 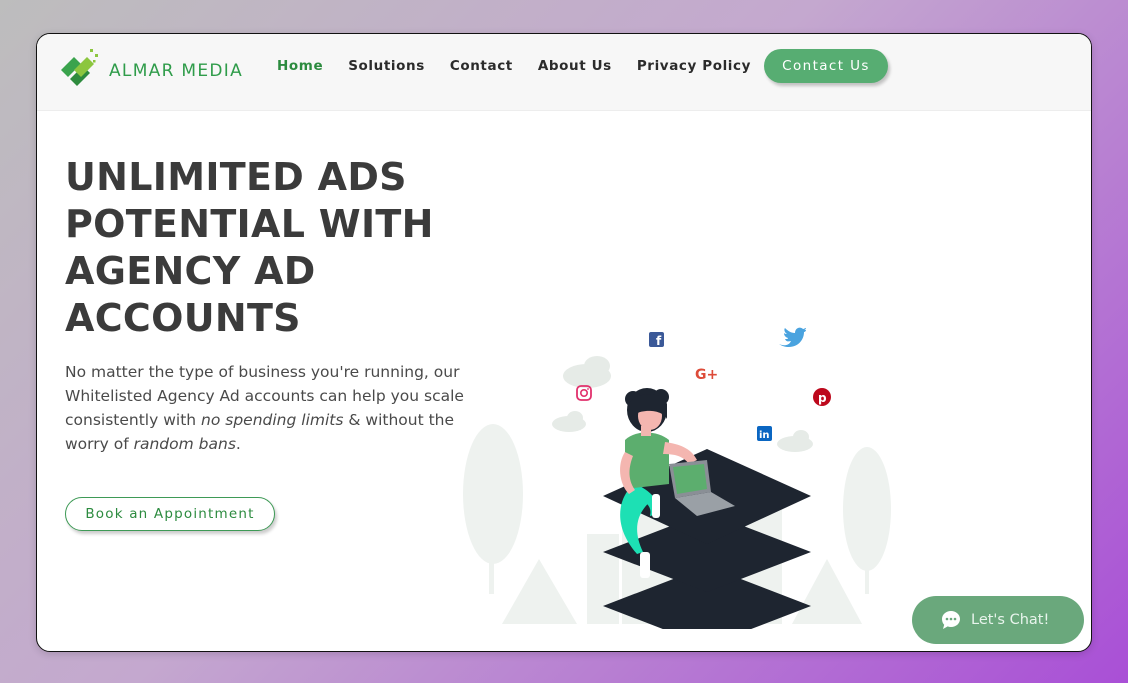 I want to click on lets-chat-button: Let's Chat!, so click(x=998, y=620).